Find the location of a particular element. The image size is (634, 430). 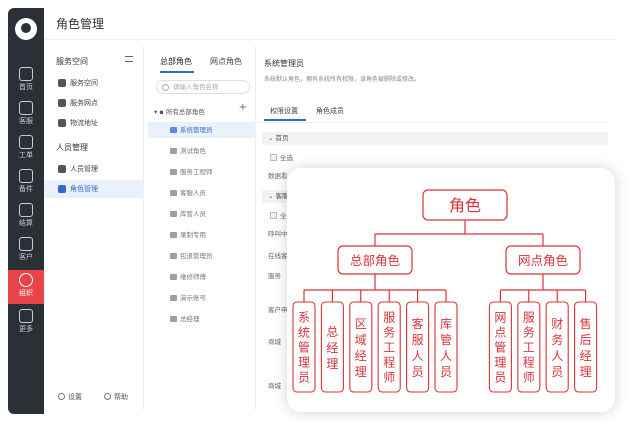

leaf-node-label: 库 is located at coordinates (446, 323).